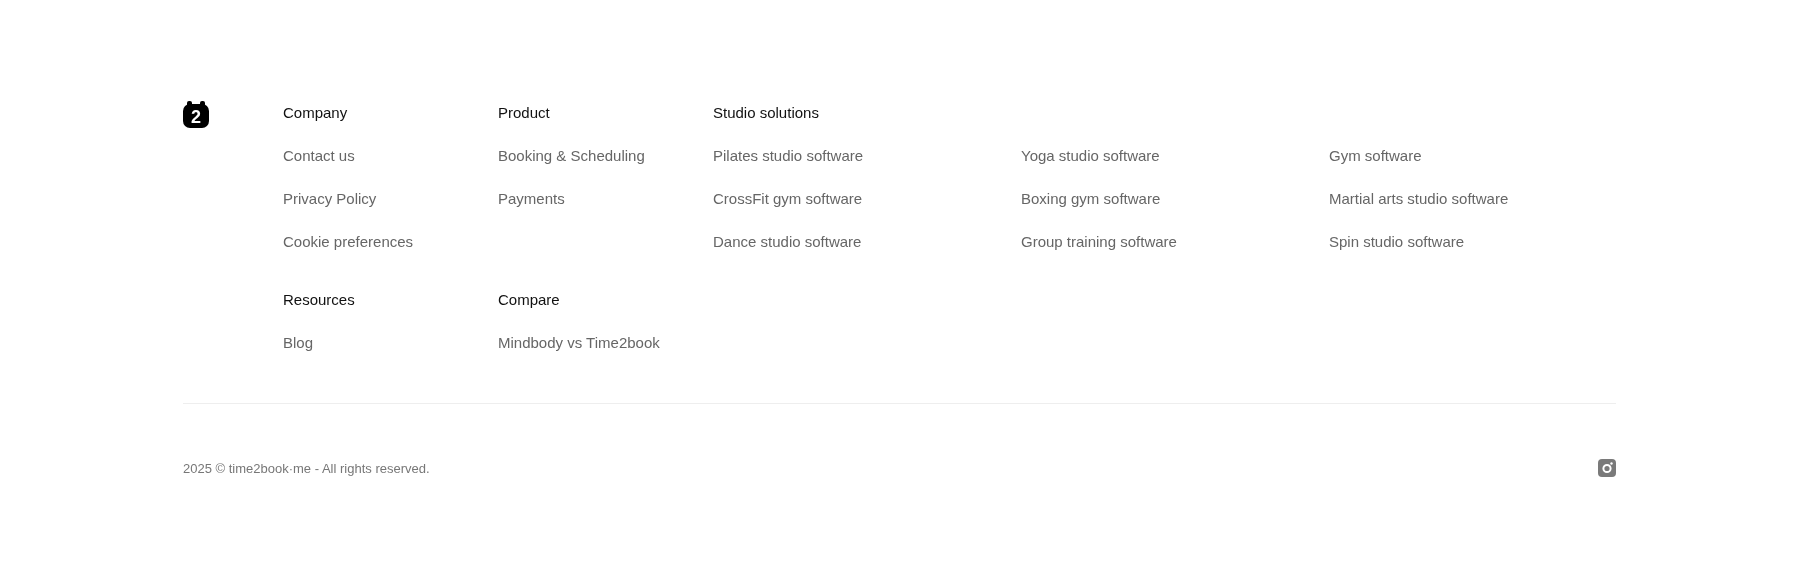 This screenshot has width=1800, height=572. I want to click on footer-link: Mindbody vs Time2book, so click(605, 343).